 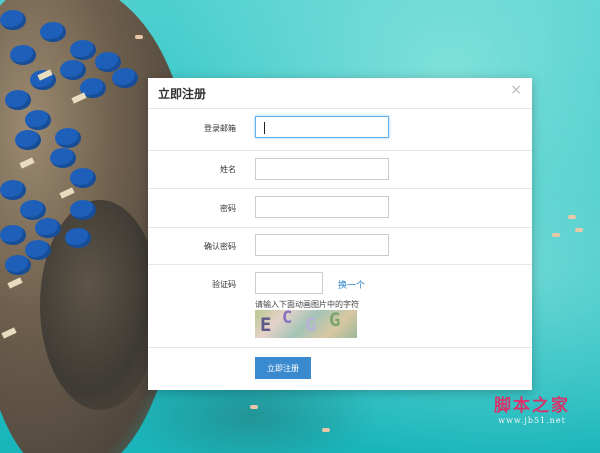 What do you see at coordinates (322, 245) in the screenshot?
I see `confirm-password-input` at bounding box center [322, 245].